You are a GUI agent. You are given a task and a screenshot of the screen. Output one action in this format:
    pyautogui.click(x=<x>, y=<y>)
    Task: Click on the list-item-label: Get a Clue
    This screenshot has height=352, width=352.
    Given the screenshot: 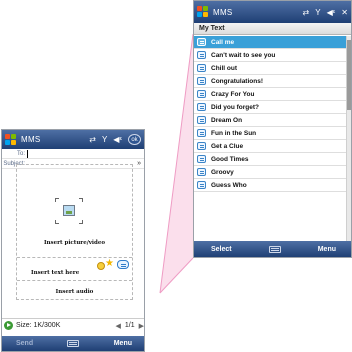 What is the action you would take?
    pyautogui.click(x=227, y=146)
    